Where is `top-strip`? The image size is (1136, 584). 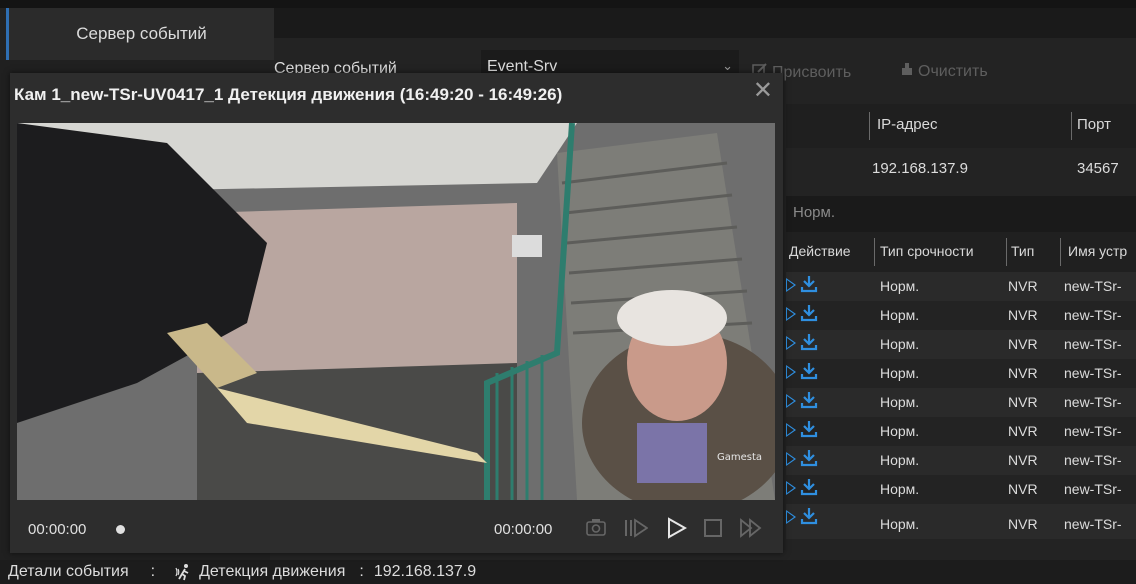 top-strip is located at coordinates (568, 4).